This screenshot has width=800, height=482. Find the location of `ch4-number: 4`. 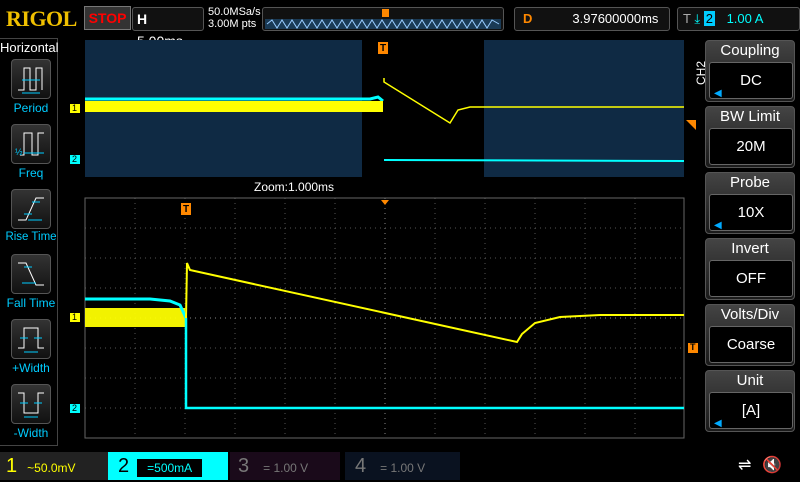

ch4-number: 4 is located at coordinates (361, 466).